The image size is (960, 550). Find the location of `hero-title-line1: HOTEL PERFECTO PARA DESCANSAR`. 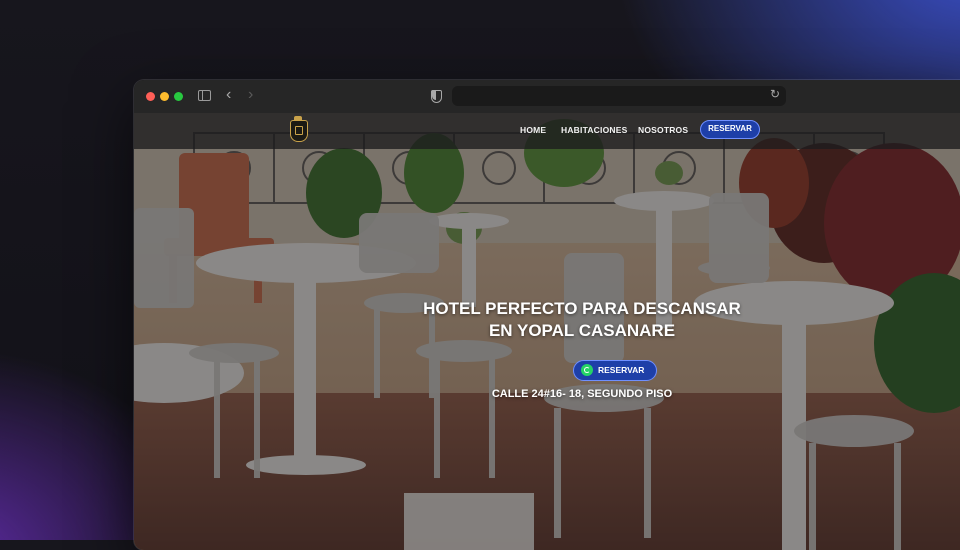

hero-title-line1: HOTEL PERFECTO PARA DESCANSAR is located at coordinates (582, 308).